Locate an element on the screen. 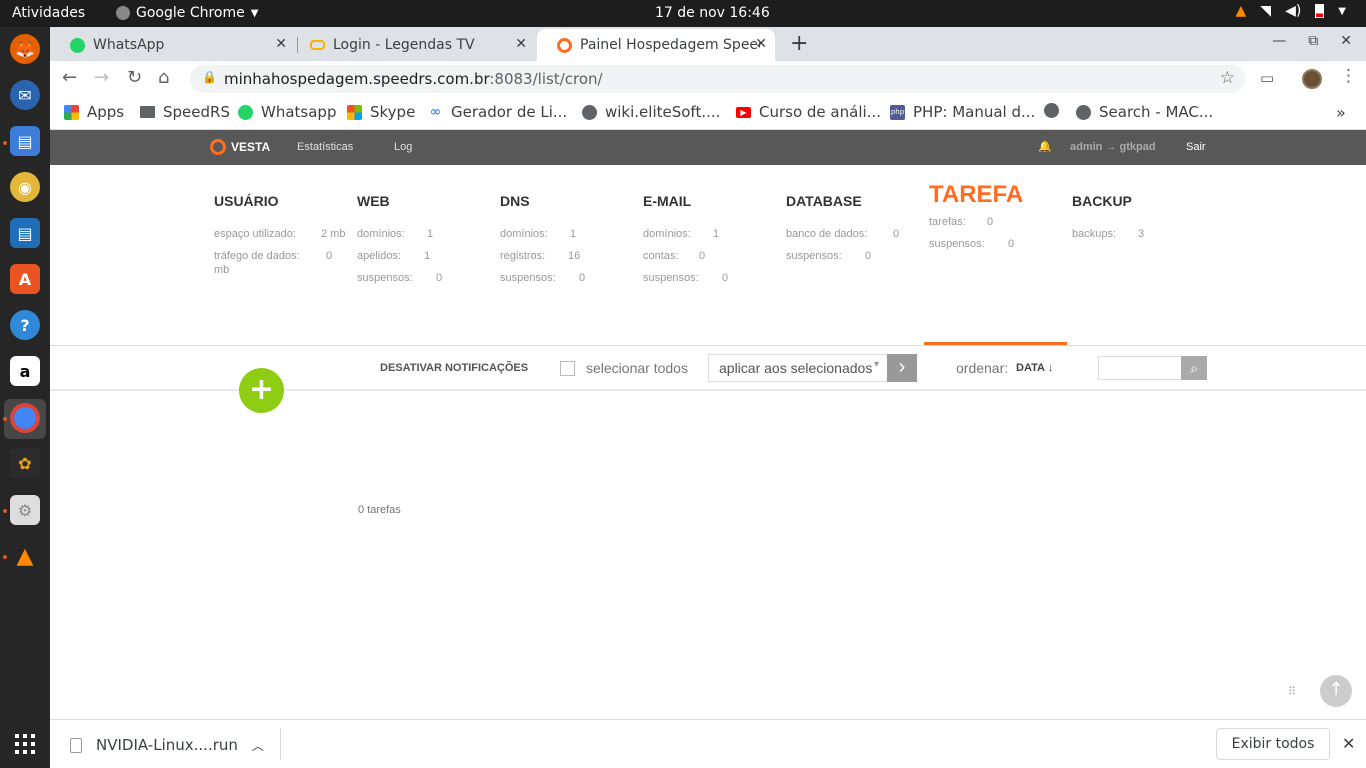 Image resolution: width=1366 pixels, height=768 pixels. menu-stats: Estatísticas is located at coordinates (325, 147).